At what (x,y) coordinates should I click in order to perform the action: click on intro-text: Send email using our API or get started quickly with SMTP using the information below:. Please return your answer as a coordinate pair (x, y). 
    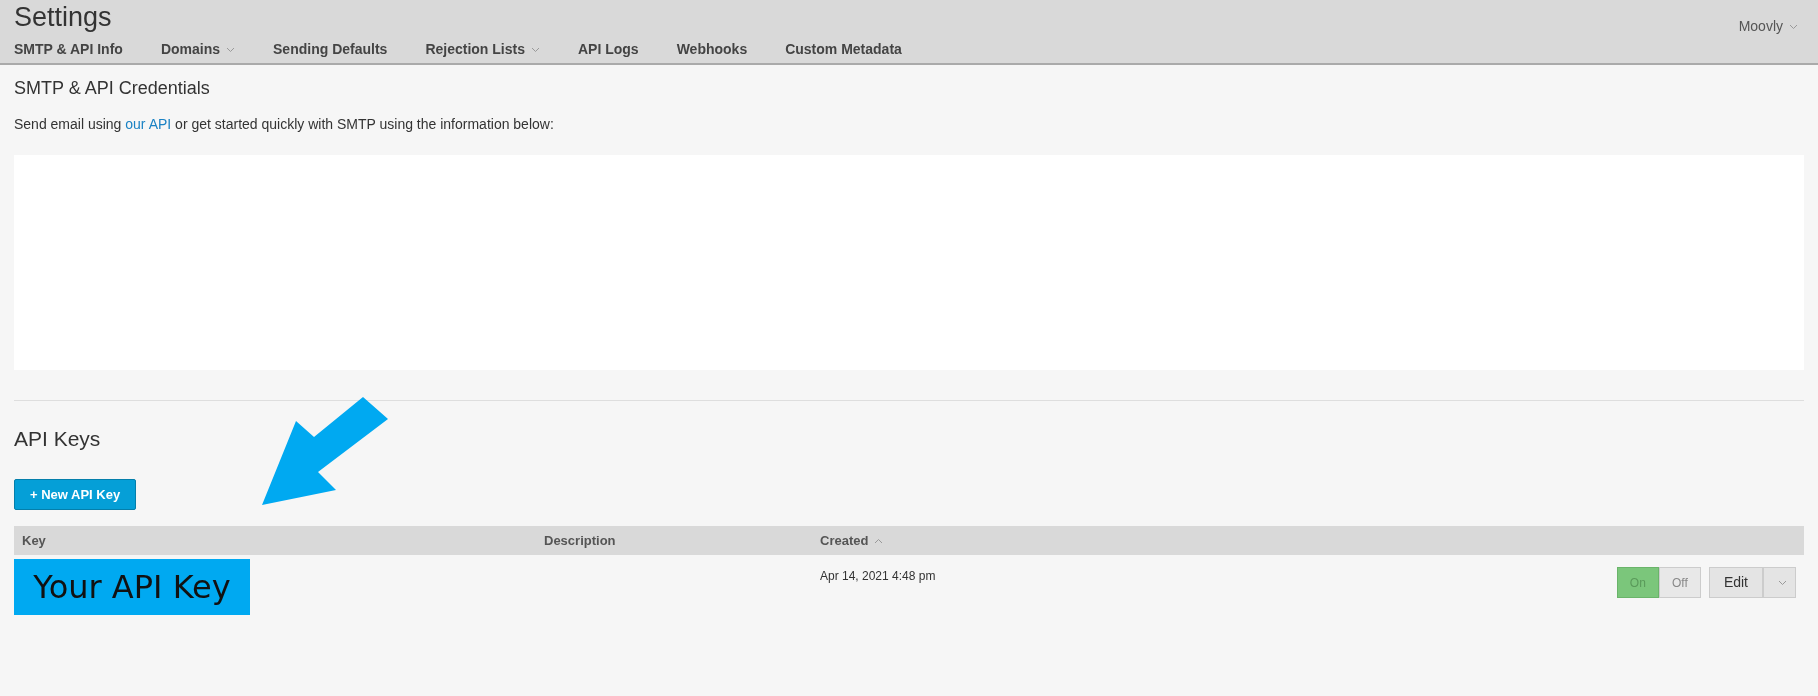
    Looking at the image, I should click on (284, 124).